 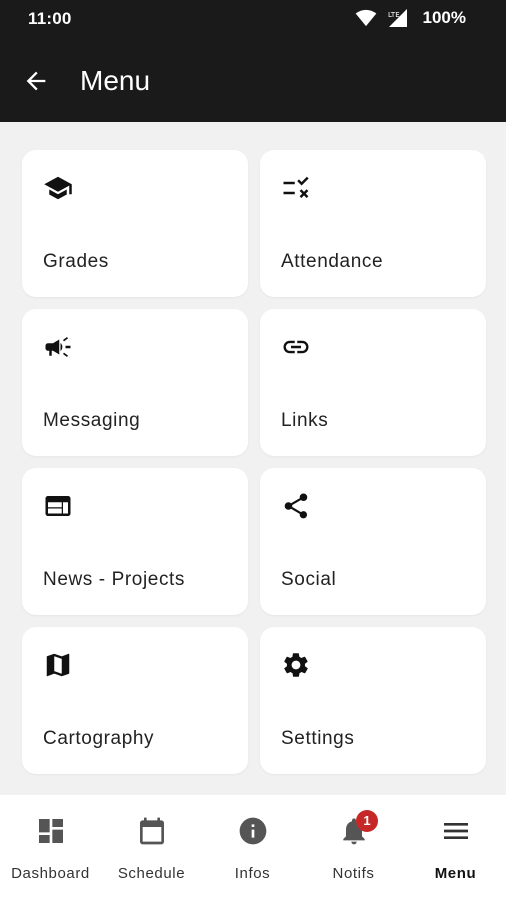 I want to click on menu-card-settings: Settings, so click(x=373, y=700).